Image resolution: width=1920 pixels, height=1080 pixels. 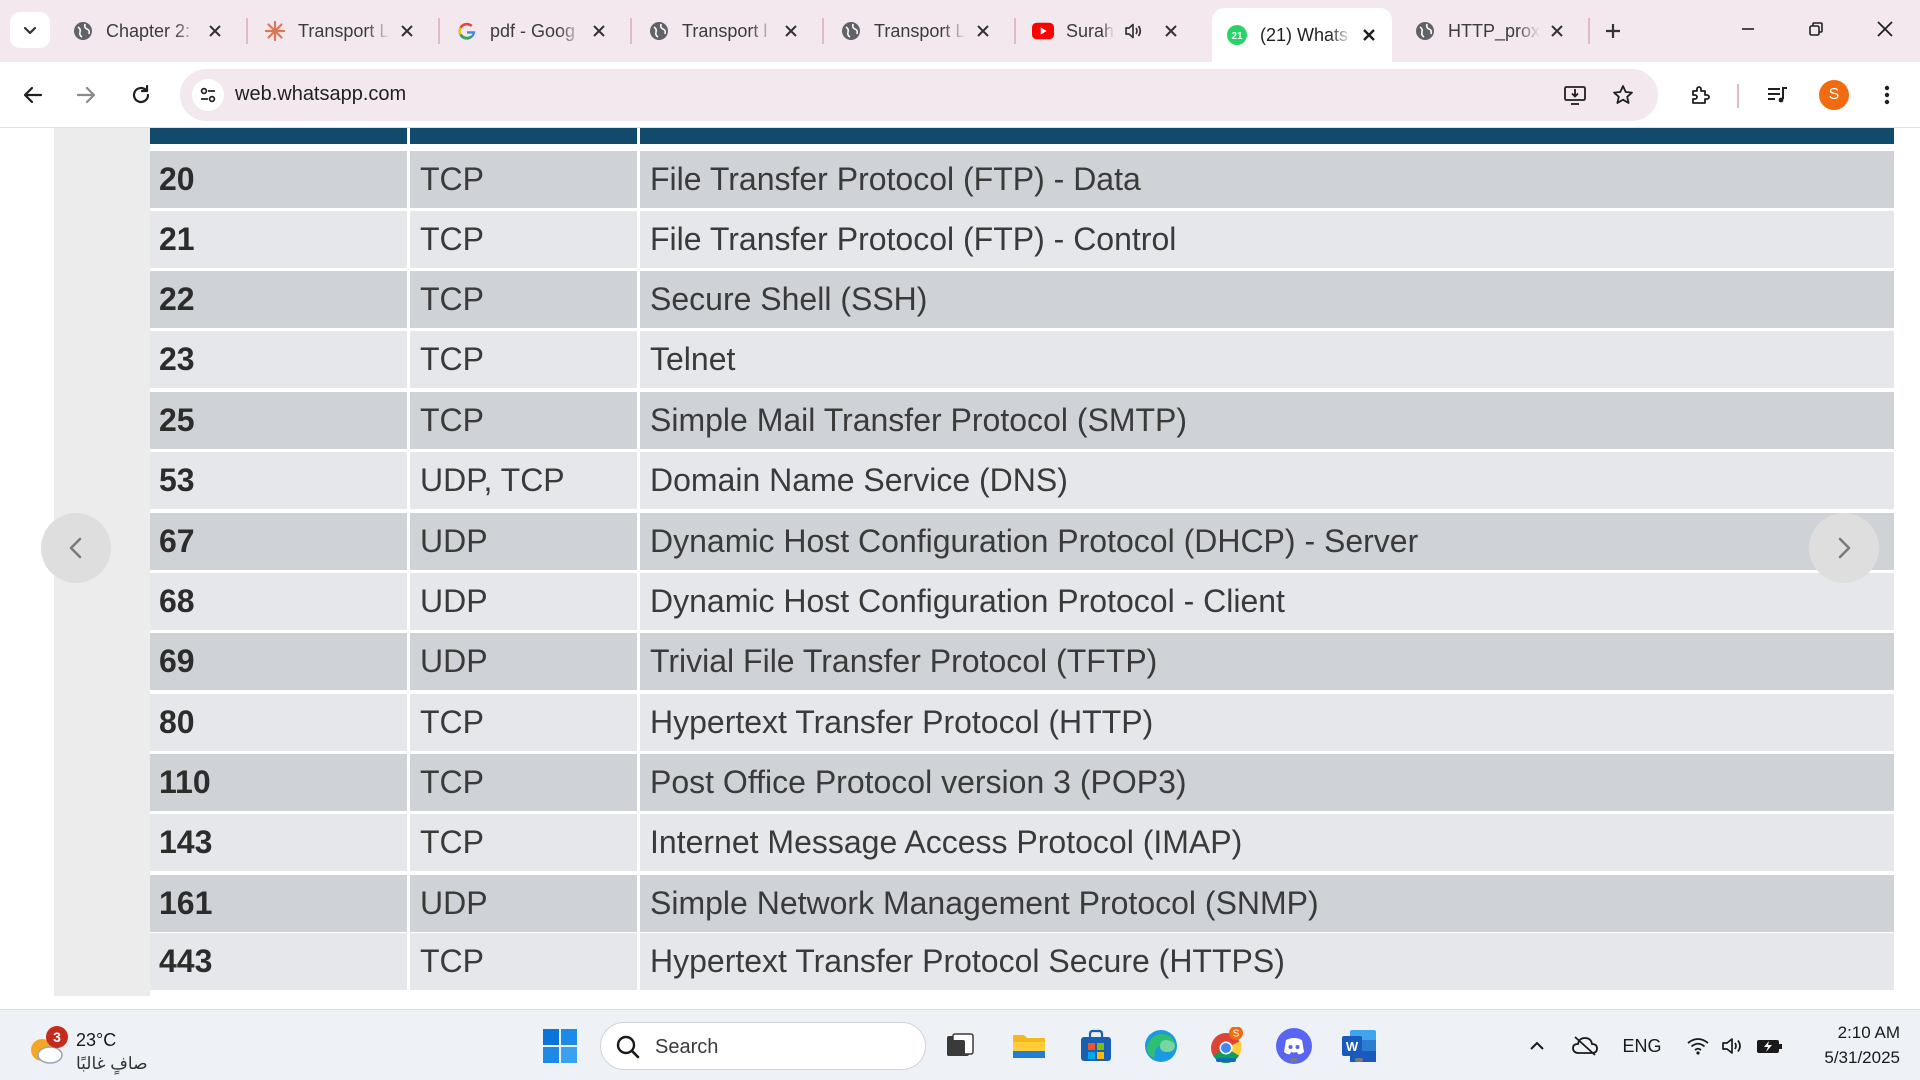 I want to click on wifi-icon, so click(x=1698, y=1046).